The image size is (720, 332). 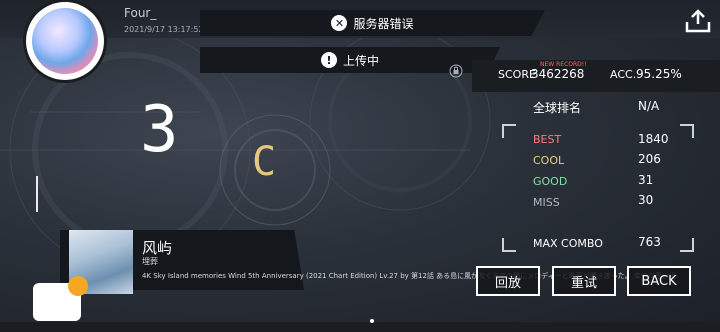 I want to click on close-circle-icon: ✕, so click(x=339, y=23).